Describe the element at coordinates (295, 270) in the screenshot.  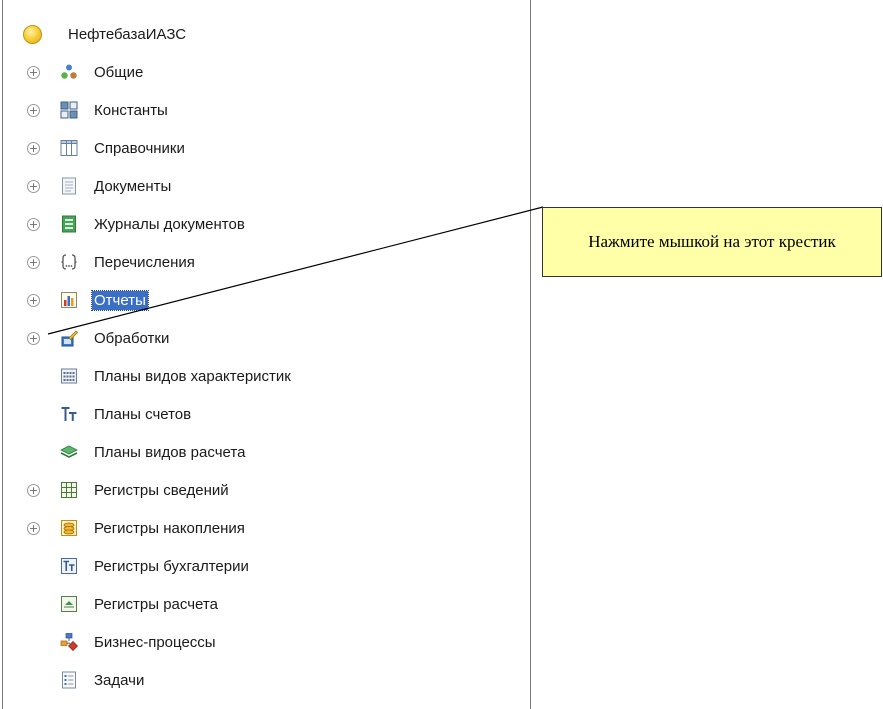
I see `callout-pointer-line` at that location.